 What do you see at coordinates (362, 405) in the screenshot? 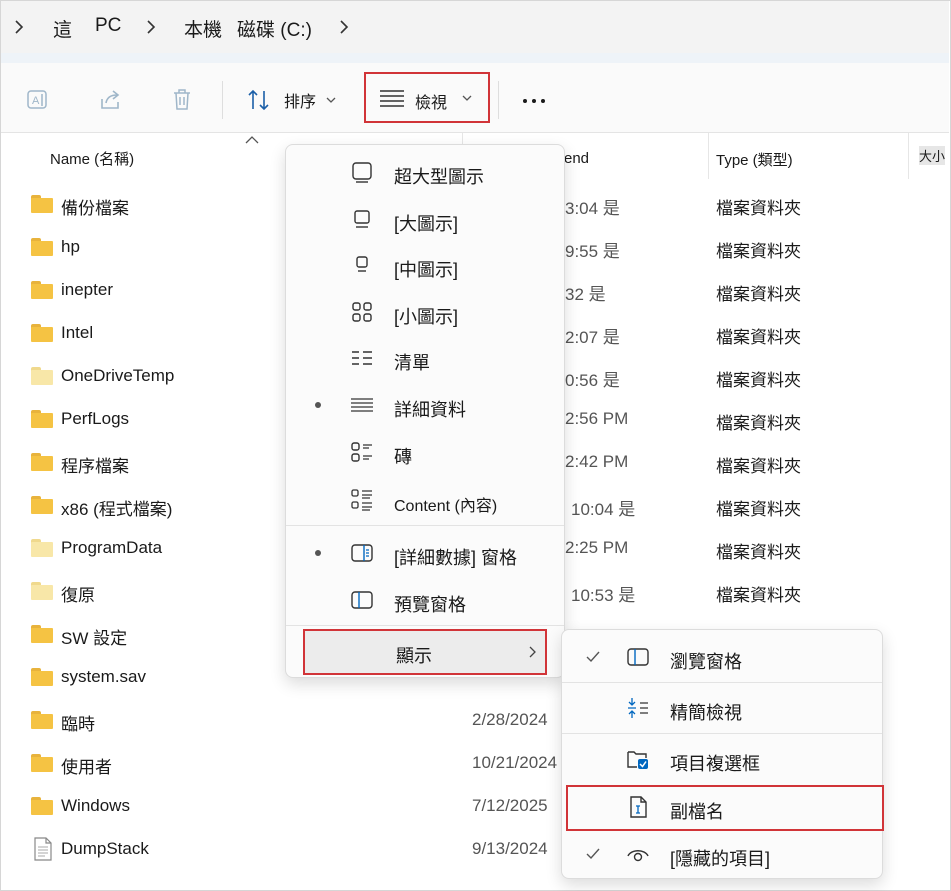
I see `details-icon` at bounding box center [362, 405].